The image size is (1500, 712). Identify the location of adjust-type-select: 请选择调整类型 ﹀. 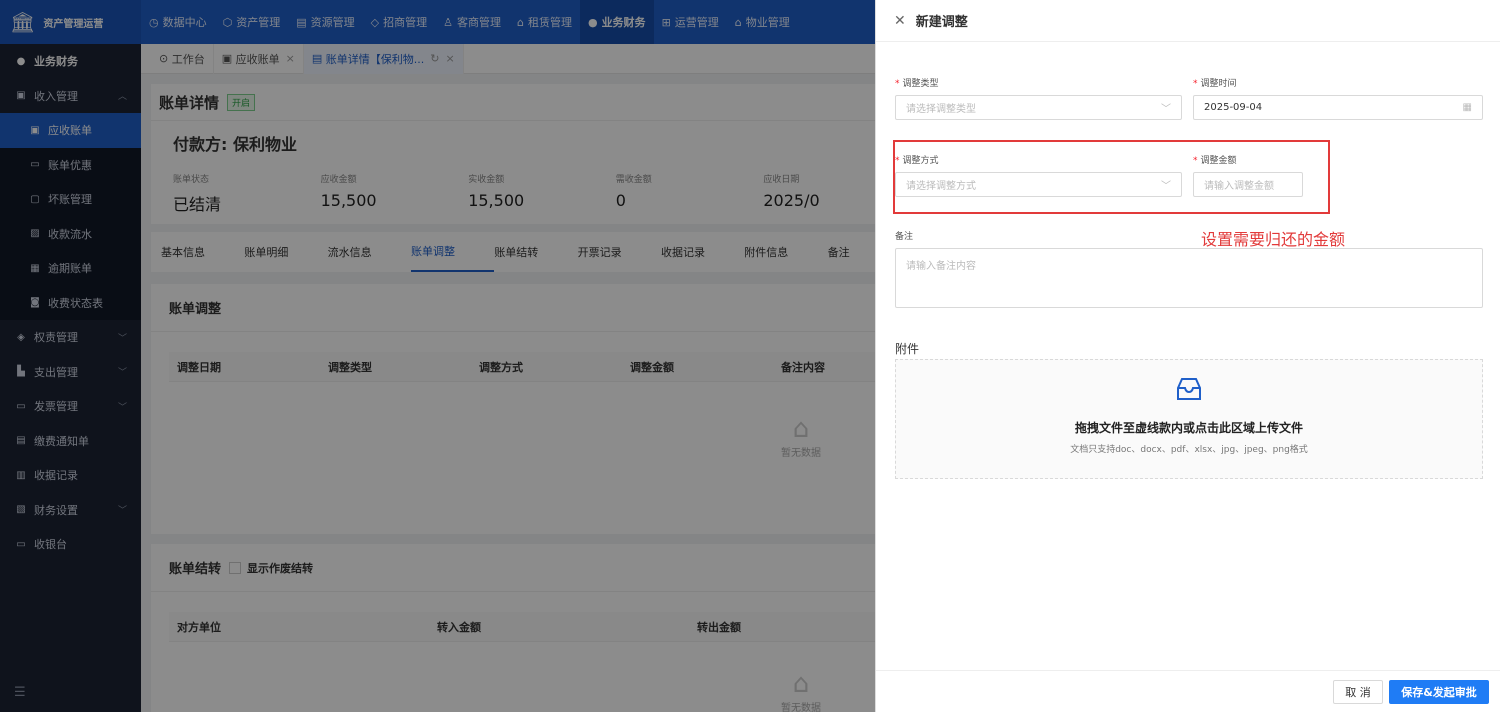
(1038, 107).